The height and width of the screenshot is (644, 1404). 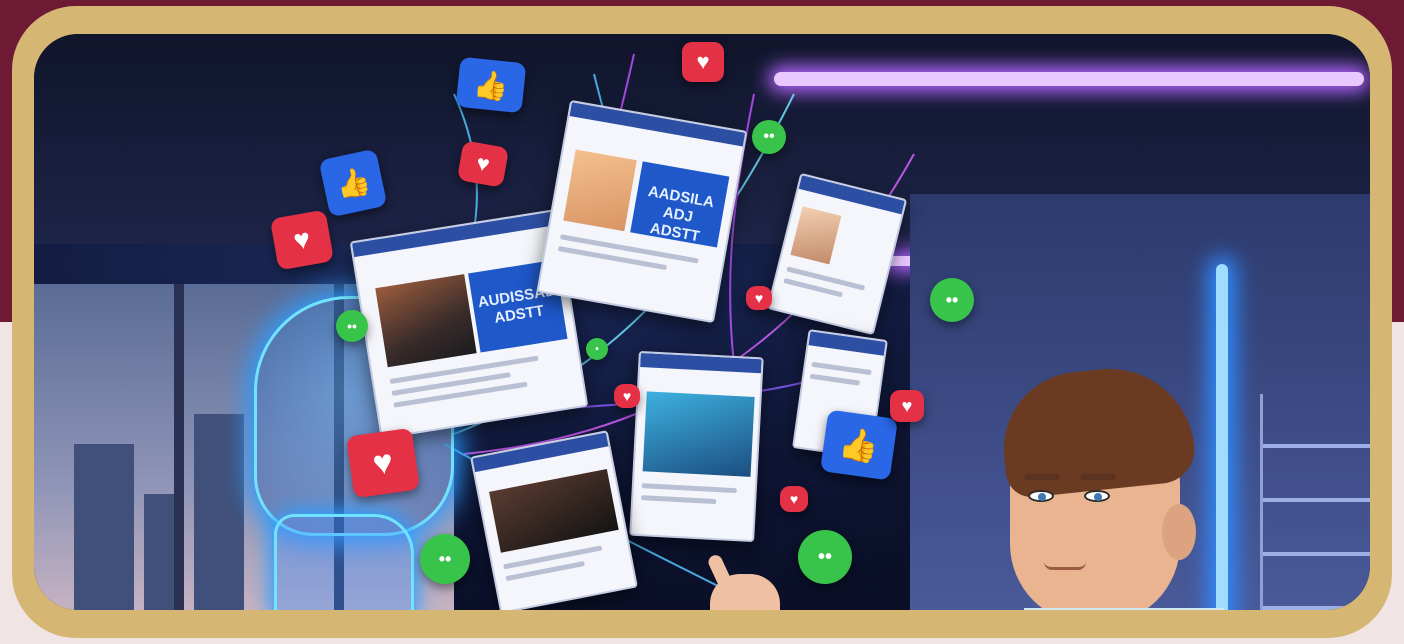 What do you see at coordinates (1065, 566) in the screenshot?
I see `man-mouth` at bounding box center [1065, 566].